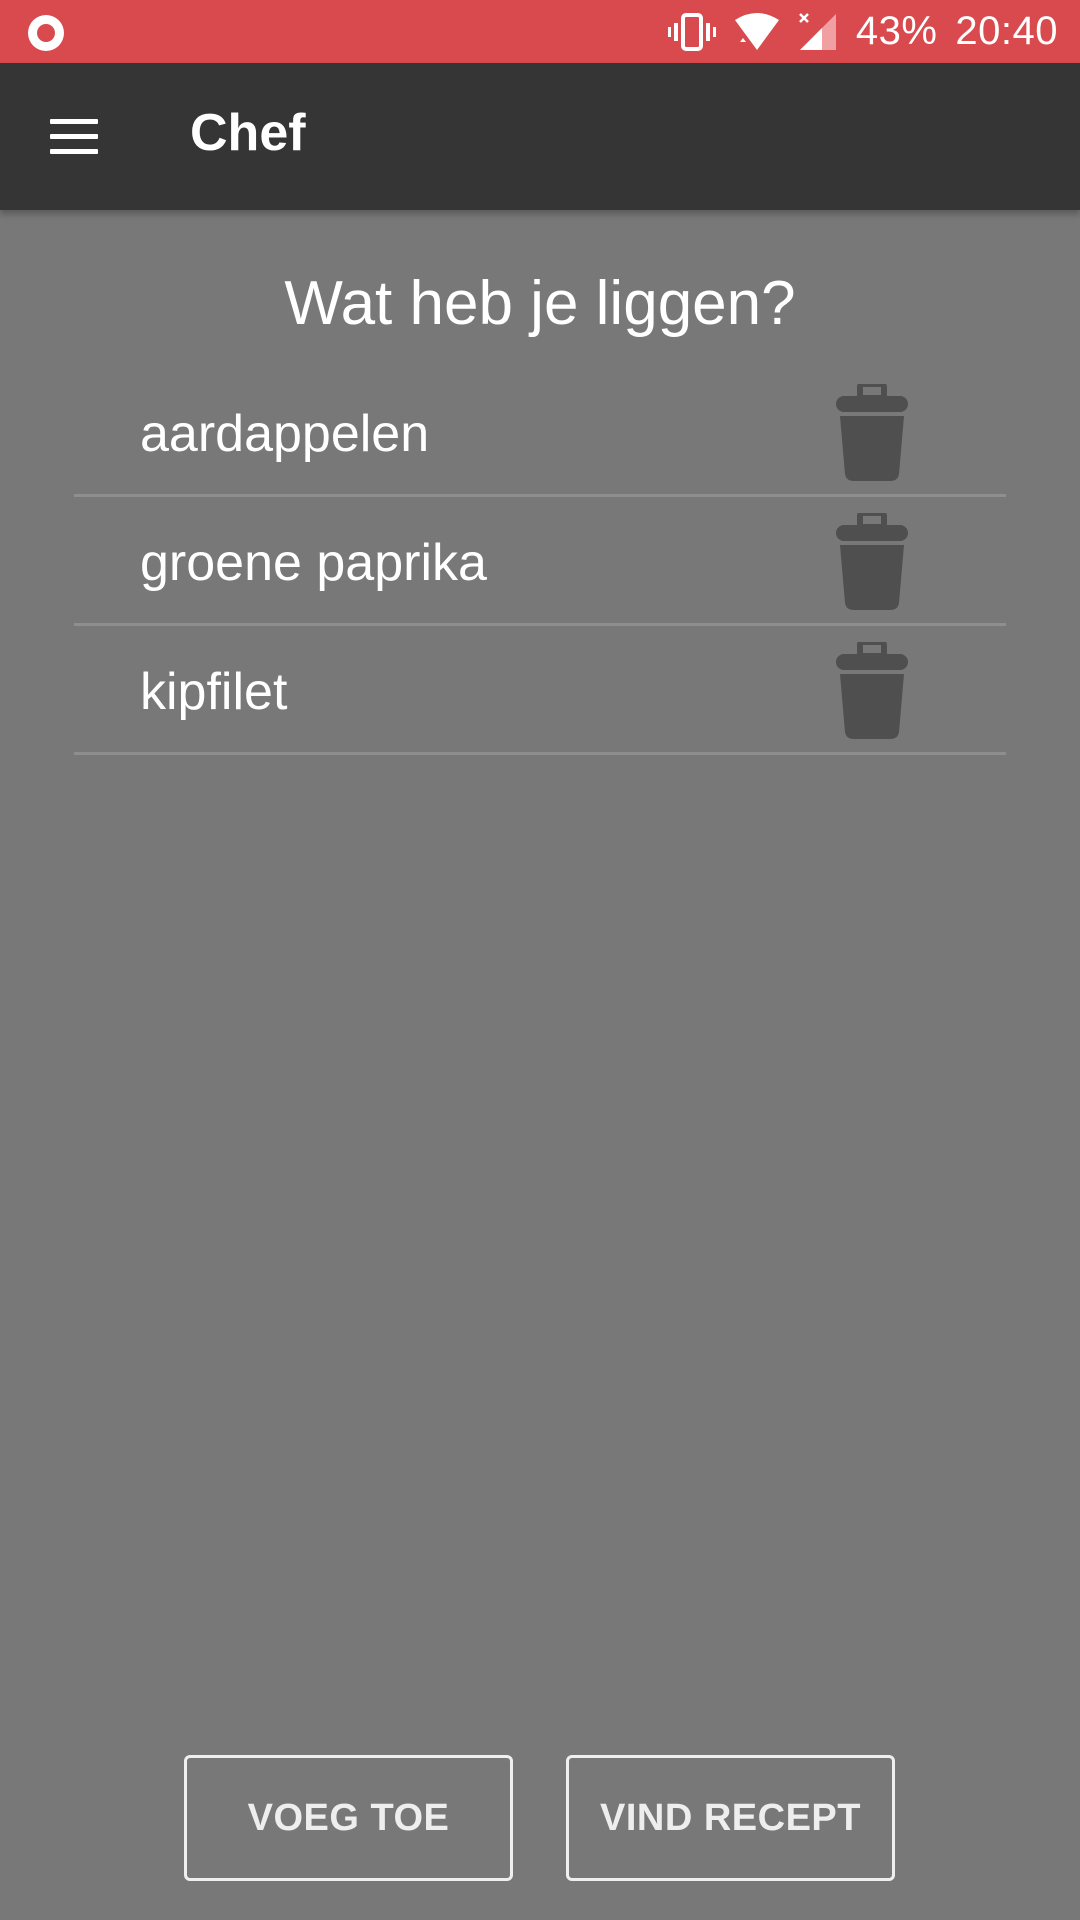 This screenshot has height=1920, width=1080. What do you see at coordinates (540, 136) in the screenshot?
I see `app-bar: Chef` at bounding box center [540, 136].